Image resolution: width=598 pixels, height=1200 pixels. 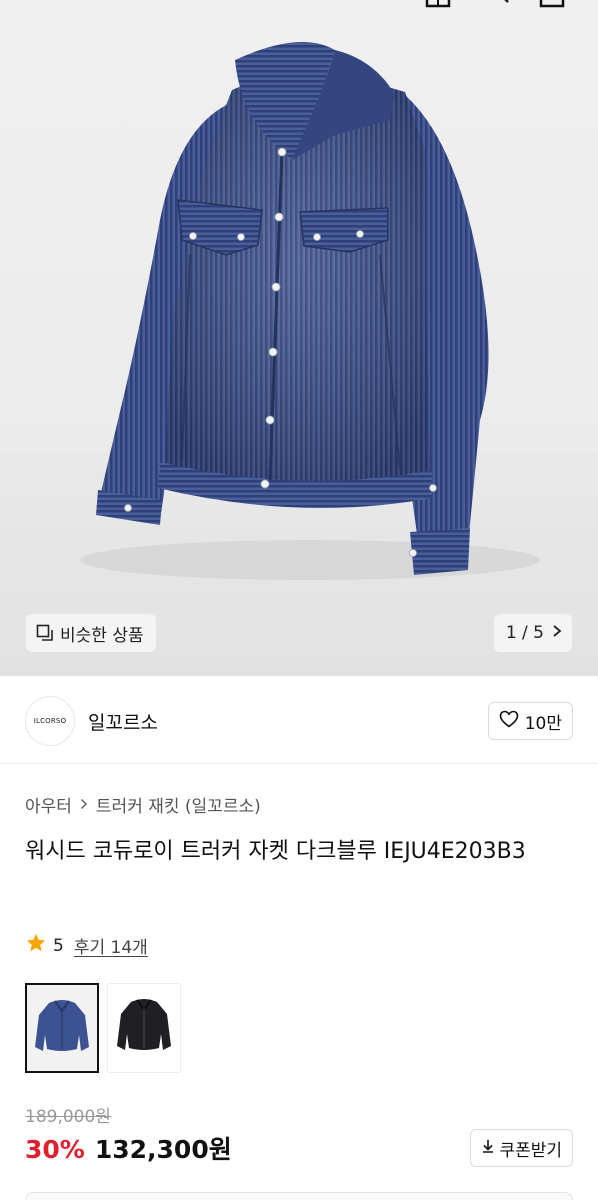 I want to click on color-option-dark-blue, so click(x=62, y=1028).